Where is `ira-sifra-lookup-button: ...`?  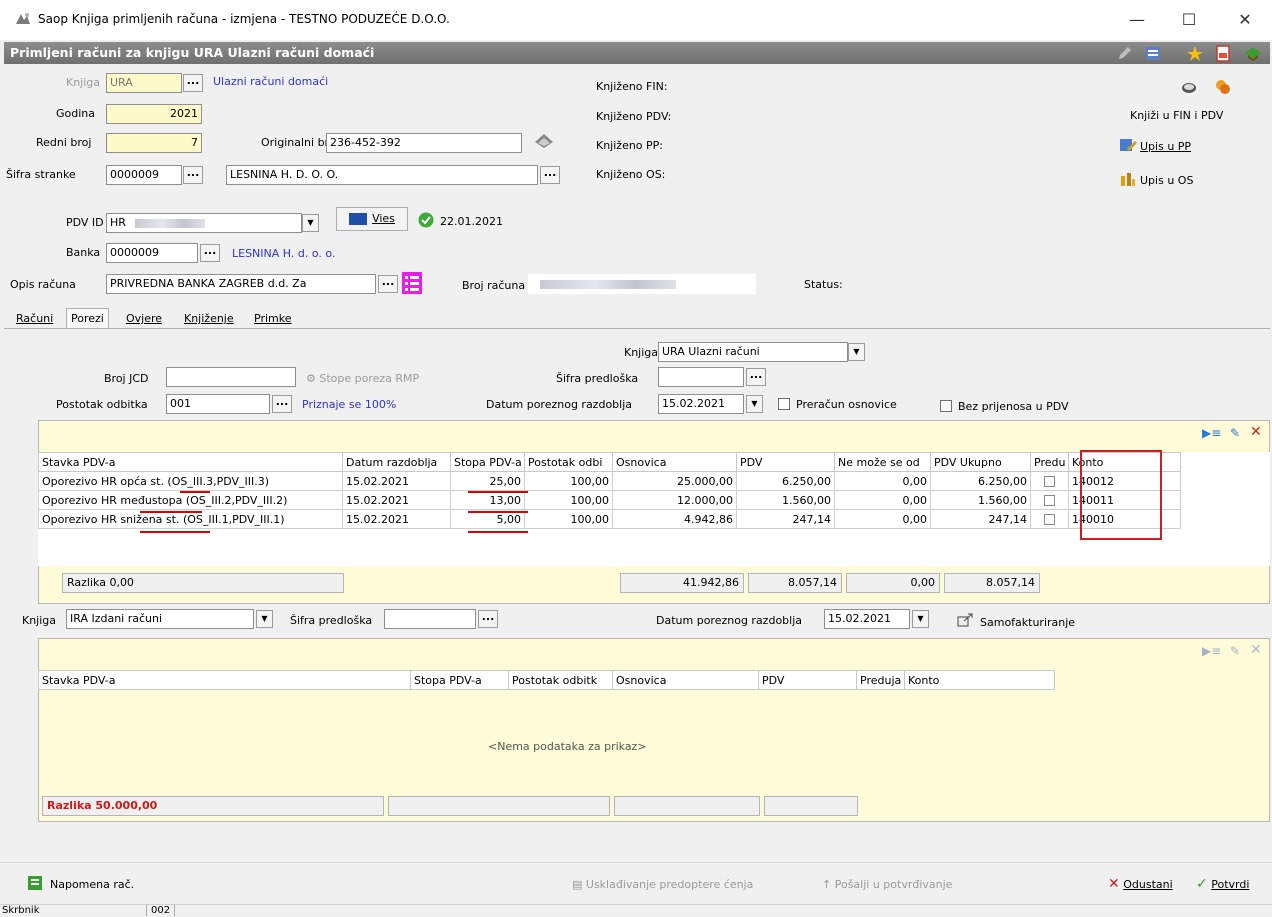 ira-sifra-lookup-button: ... is located at coordinates (488, 619).